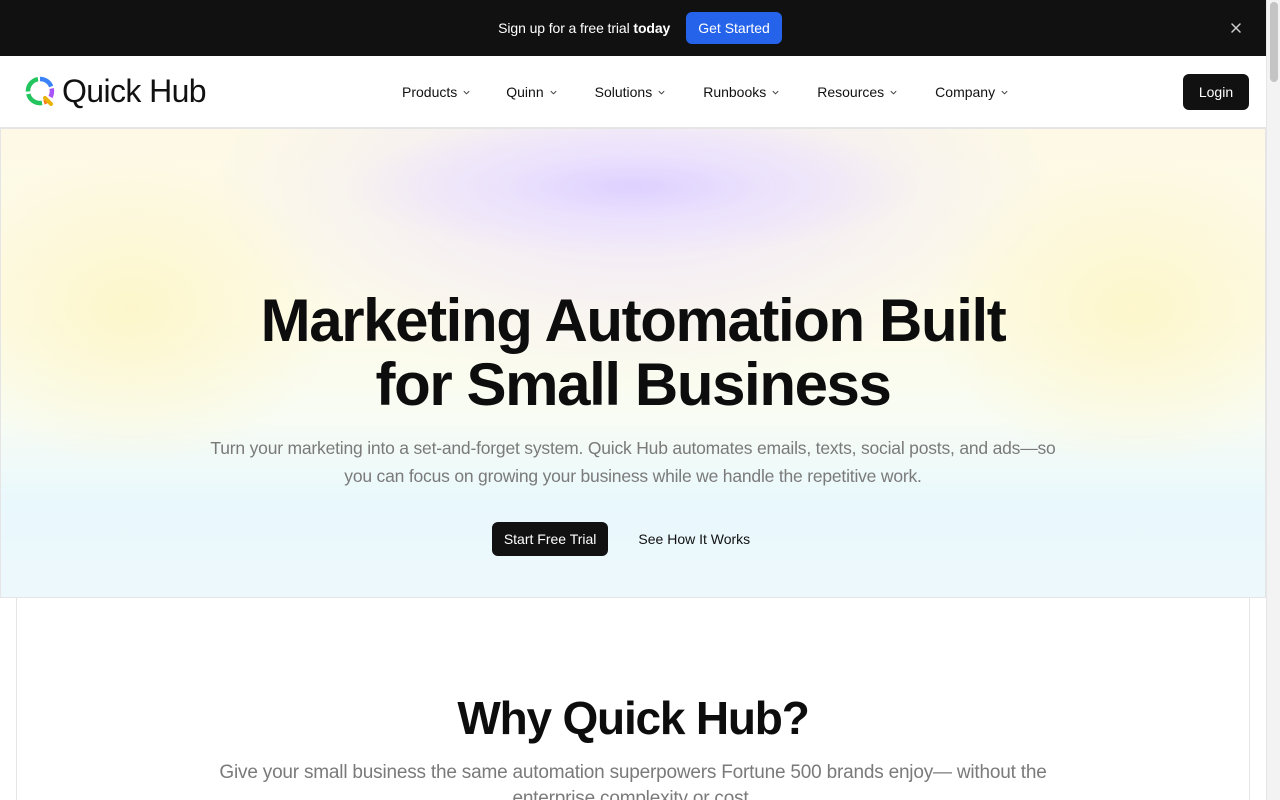 This screenshot has height=800, width=1280. I want to click on nav-label: Resources, so click(851, 92).